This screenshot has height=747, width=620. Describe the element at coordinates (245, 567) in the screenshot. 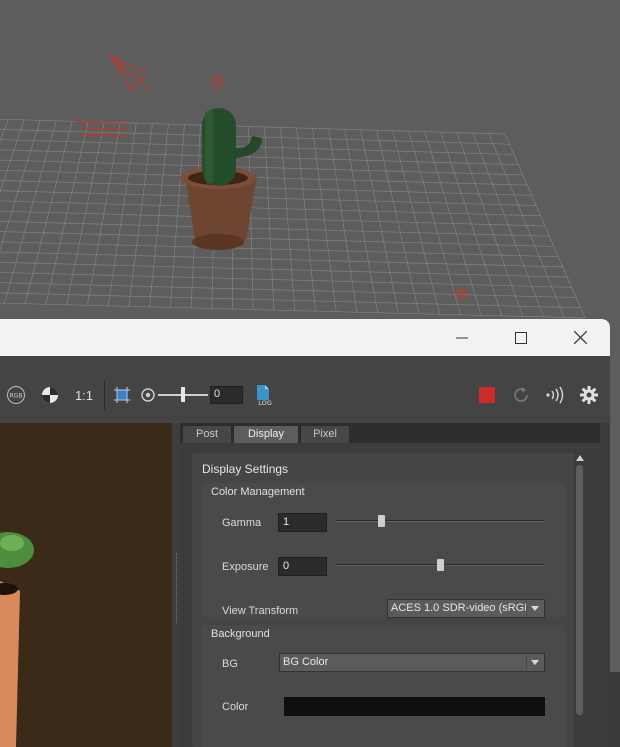

I see `exposure-label: Exposure` at that location.